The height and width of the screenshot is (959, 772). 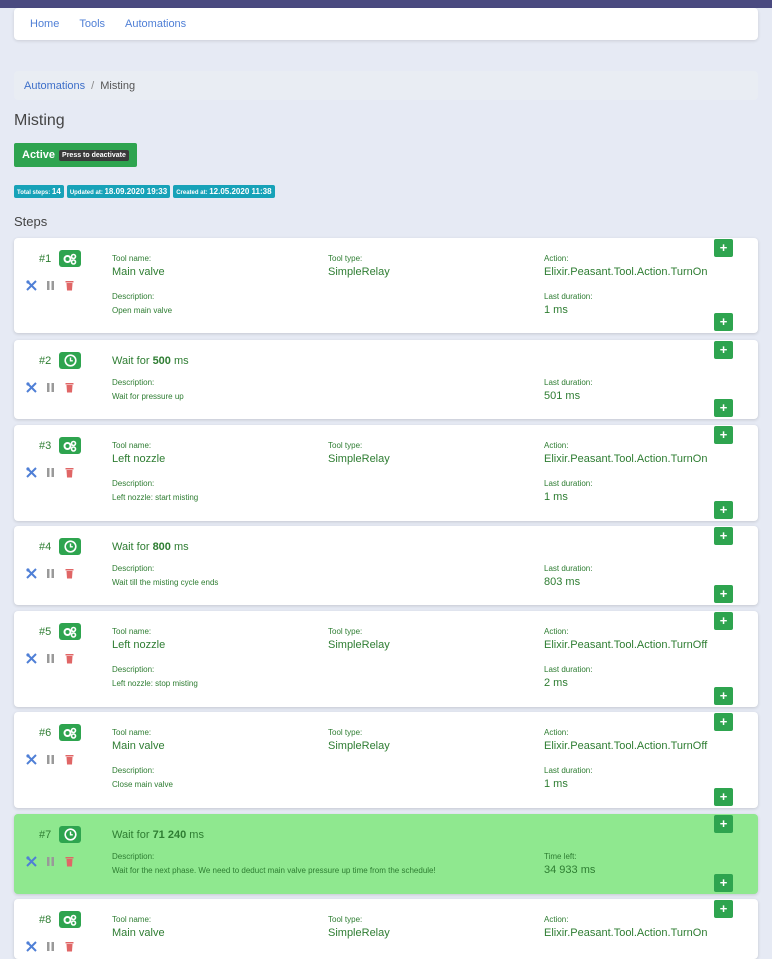 What do you see at coordinates (70, 919) in the screenshot?
I see `gears-icon` at bounding box center [70, 919].